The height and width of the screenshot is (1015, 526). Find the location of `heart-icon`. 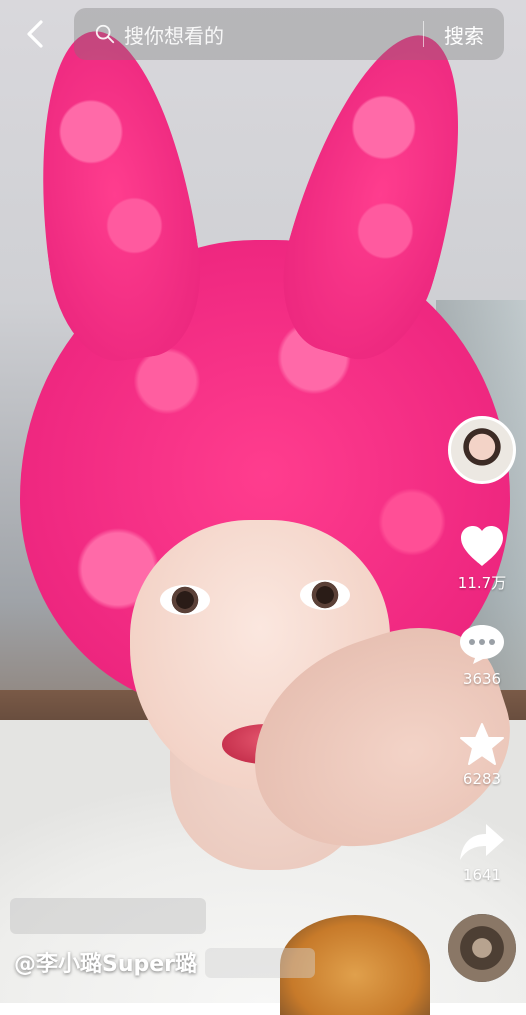

heart-icon is located at coordinates (482, 546).